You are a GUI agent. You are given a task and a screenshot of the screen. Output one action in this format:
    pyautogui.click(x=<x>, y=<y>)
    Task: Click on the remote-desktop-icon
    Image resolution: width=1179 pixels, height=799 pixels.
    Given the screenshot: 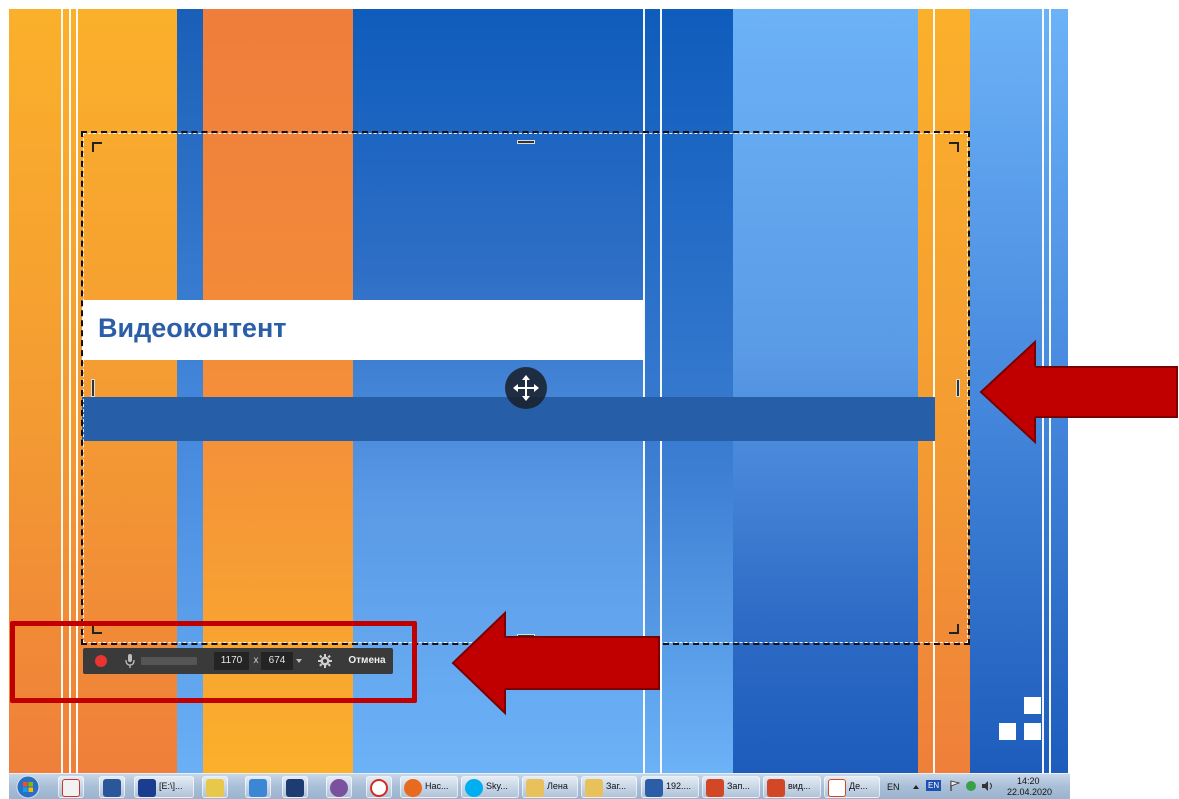 What is the action you would take?
    pyautogui.click(x=654, y=788)
    